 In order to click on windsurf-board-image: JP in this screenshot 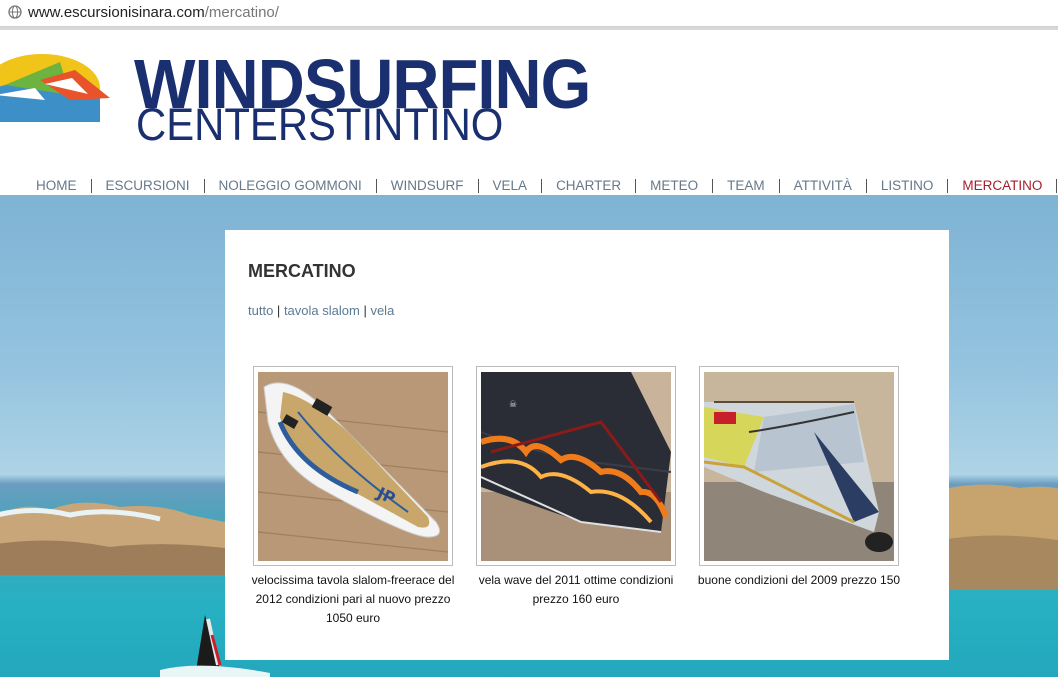, I will do `click(353, 466)`.